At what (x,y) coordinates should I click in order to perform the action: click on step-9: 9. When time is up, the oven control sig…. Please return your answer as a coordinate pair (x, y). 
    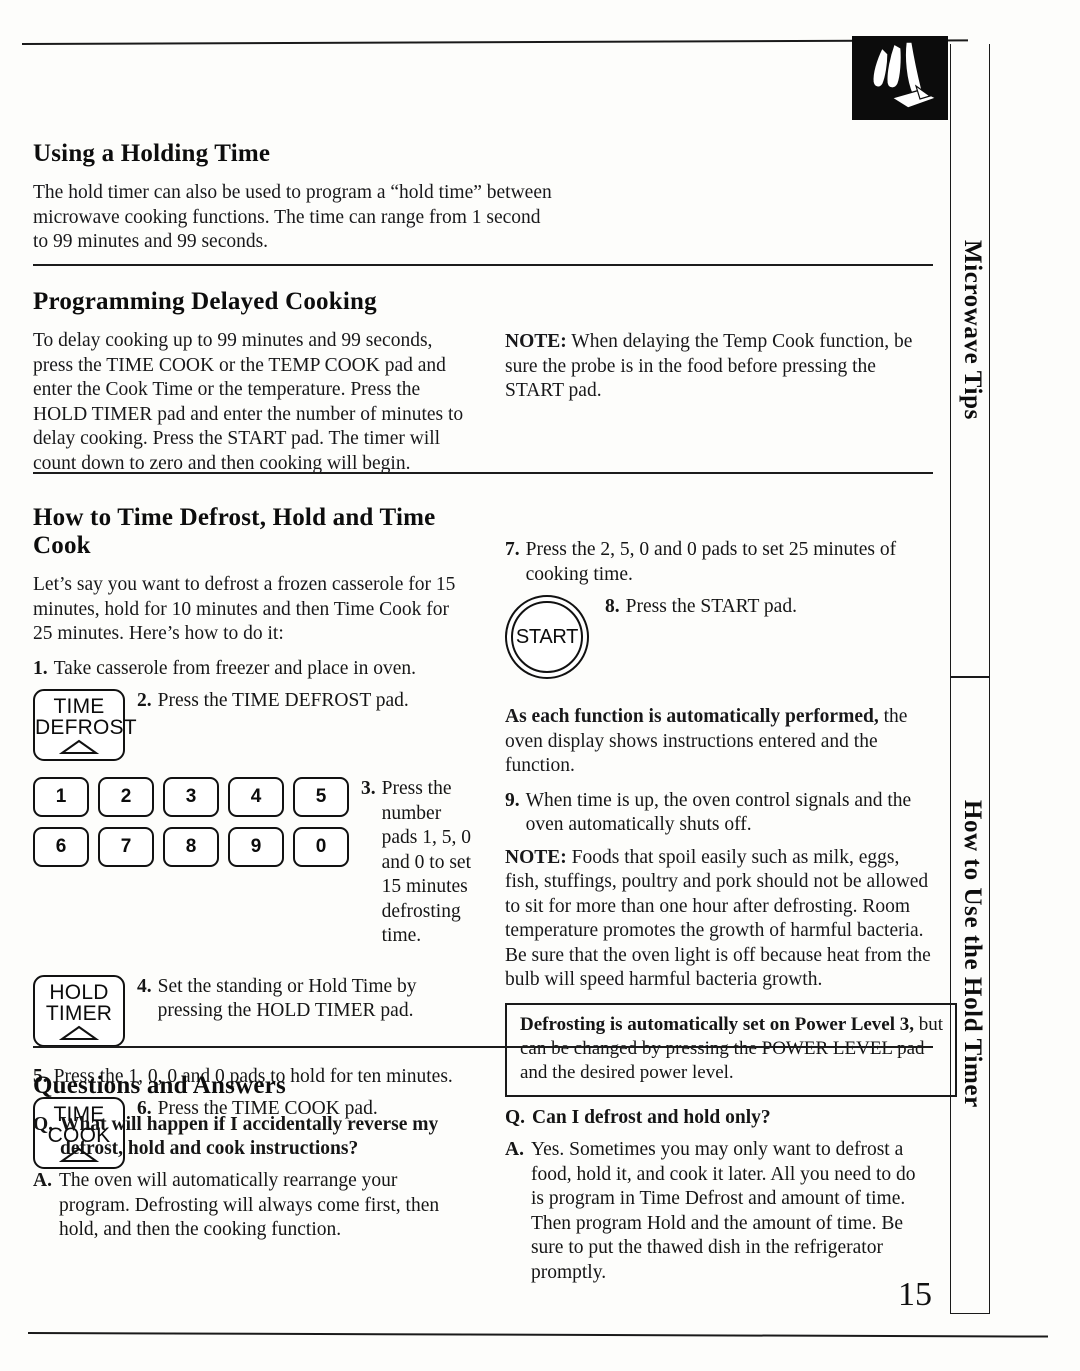
    Looking at the image, I should click on (719, 813).